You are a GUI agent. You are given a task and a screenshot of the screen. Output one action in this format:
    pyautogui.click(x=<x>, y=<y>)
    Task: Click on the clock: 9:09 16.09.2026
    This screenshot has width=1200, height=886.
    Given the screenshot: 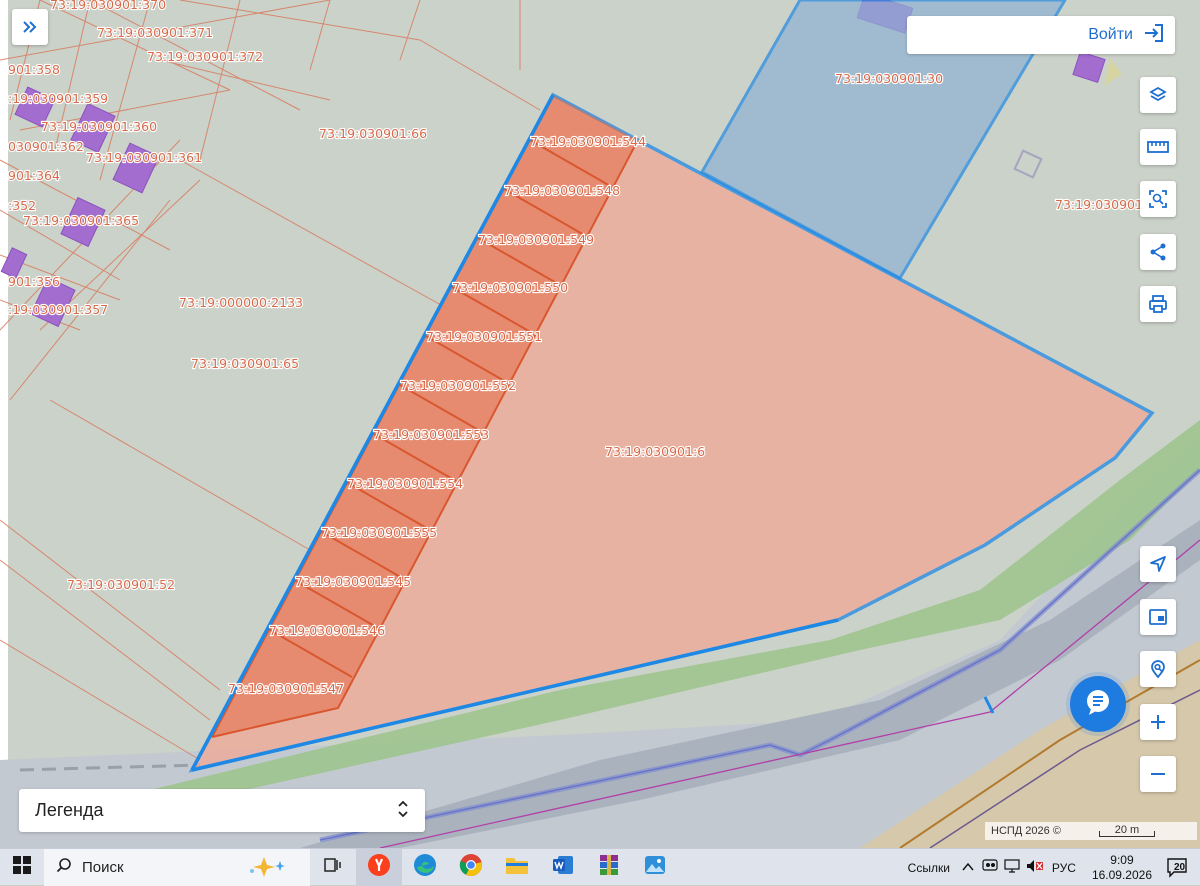 What is the action you would take?
    pyautogui.click(x=1122, y=868)
    